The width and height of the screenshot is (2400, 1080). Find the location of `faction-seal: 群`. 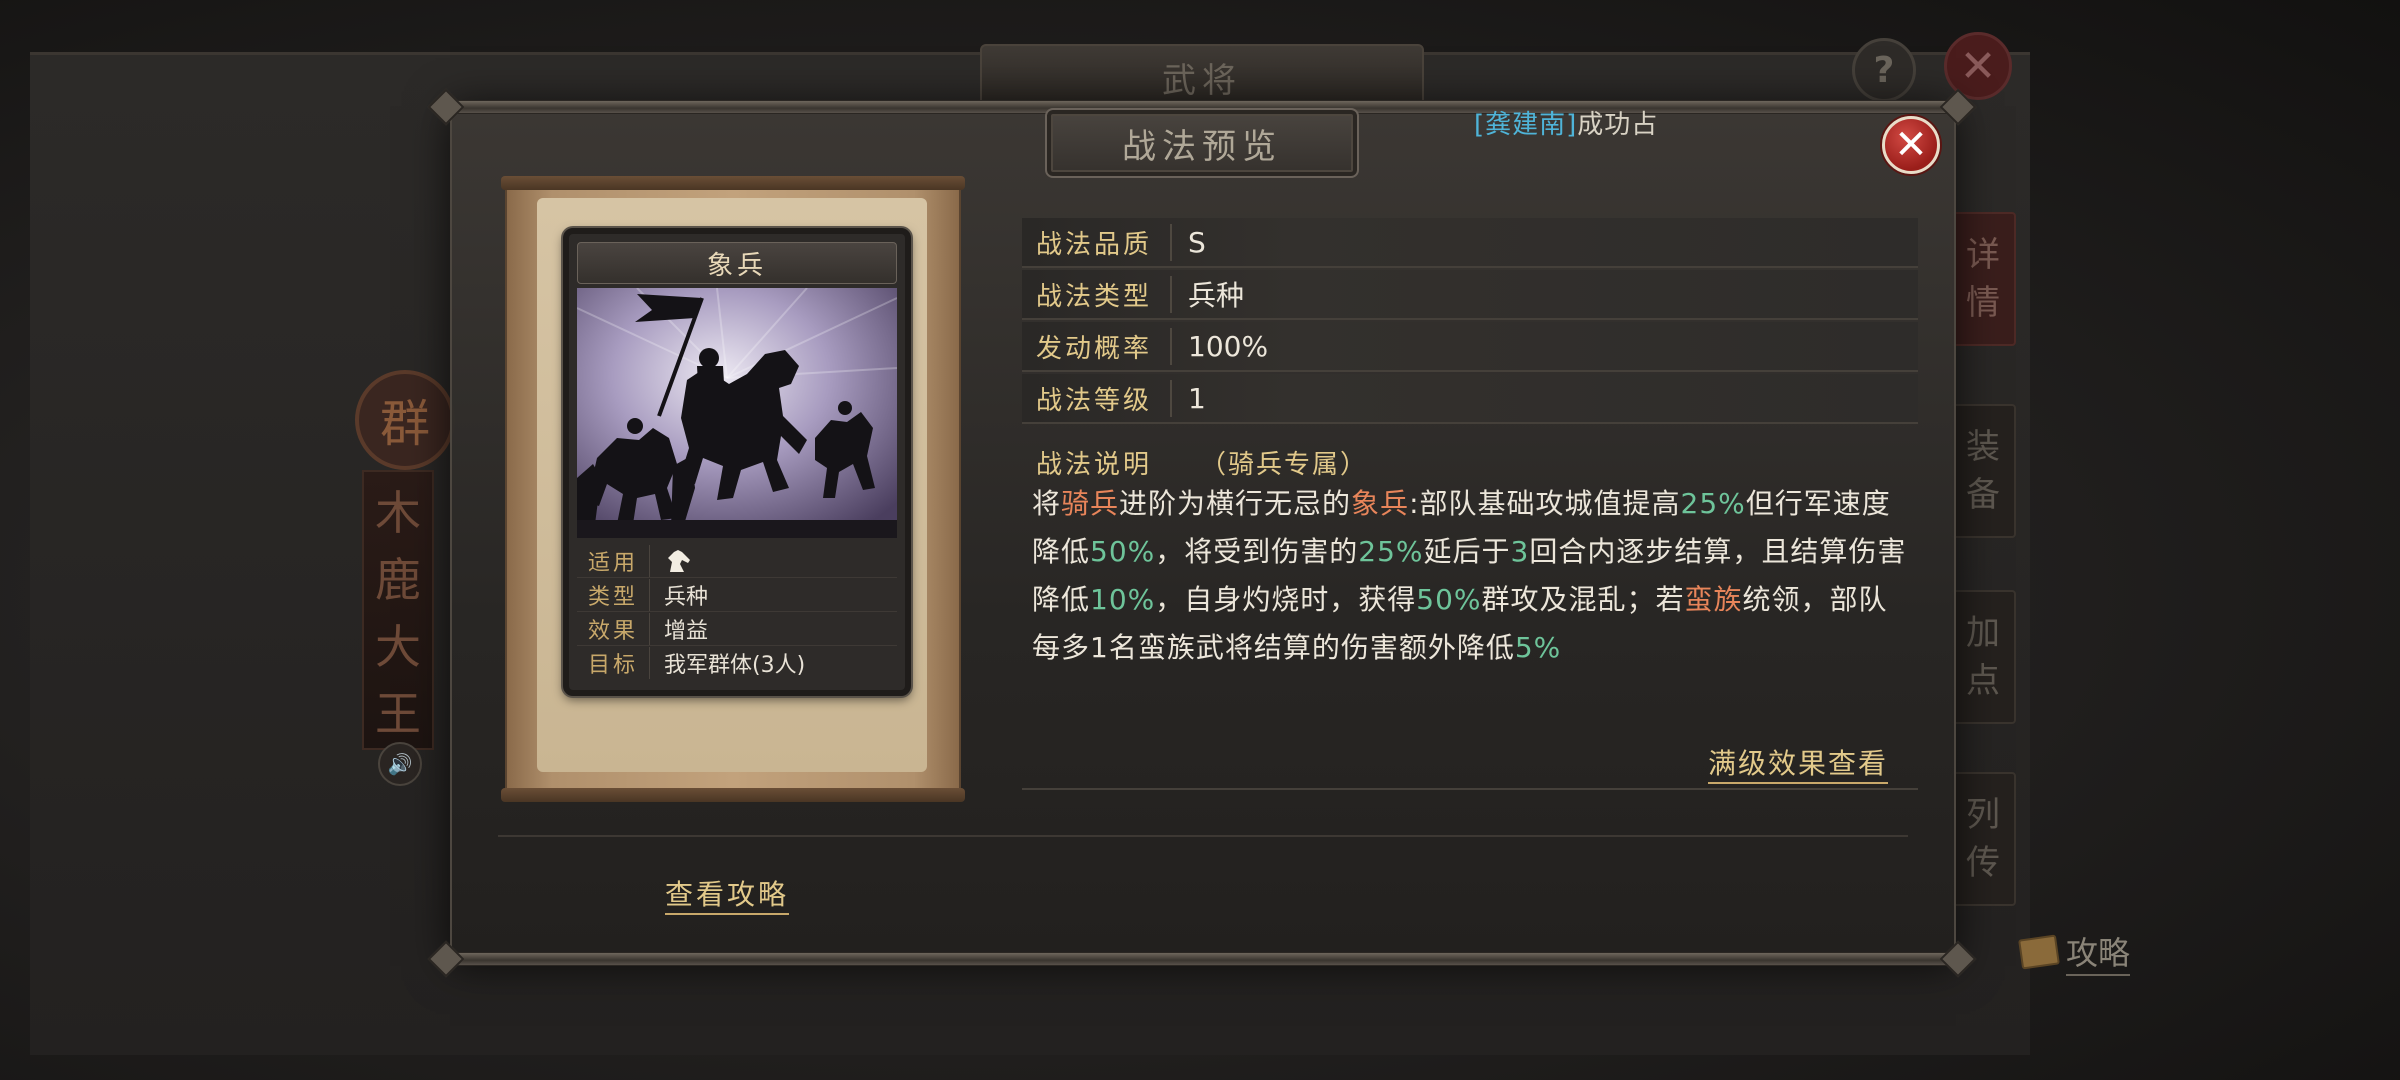

faction-seal: 群 is located at coordinates (405, 420).